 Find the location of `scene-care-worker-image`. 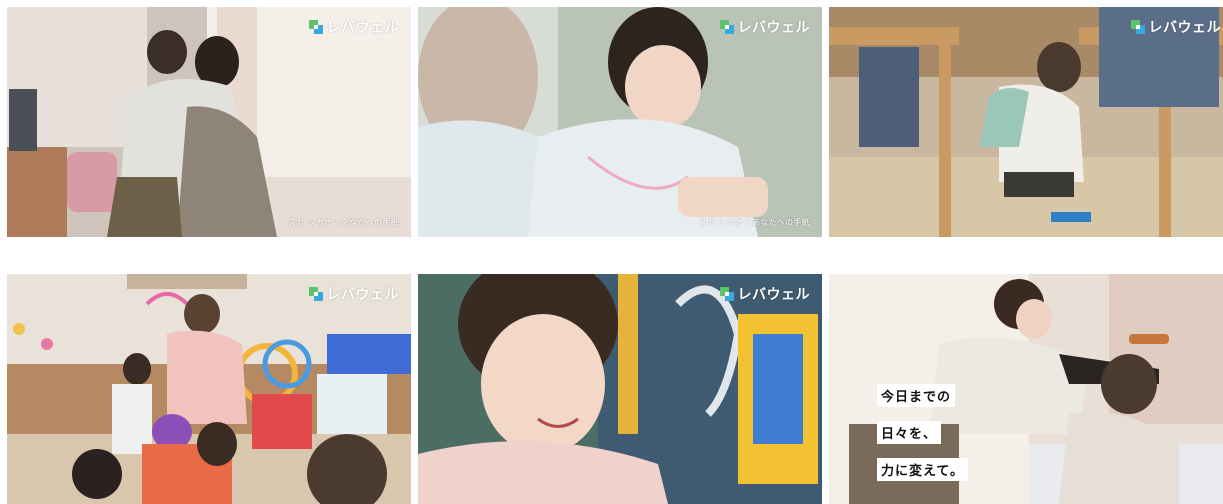

scene-care-worker-image is located at coordinates (1026, 122).